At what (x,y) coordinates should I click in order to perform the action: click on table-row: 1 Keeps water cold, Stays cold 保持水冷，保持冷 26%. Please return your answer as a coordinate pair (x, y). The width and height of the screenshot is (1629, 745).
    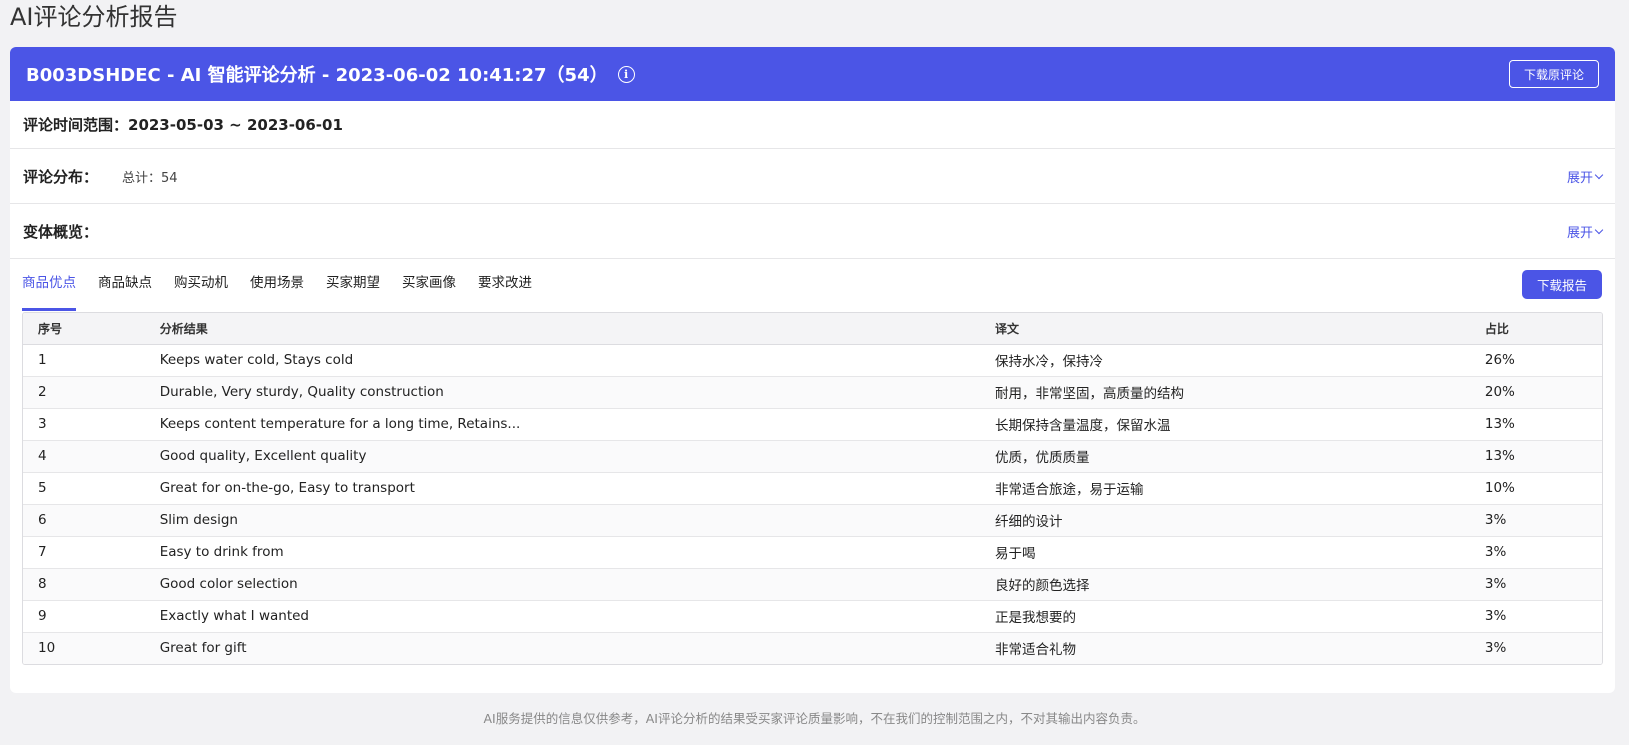
    Looking at the image, I should click on (812, 360).